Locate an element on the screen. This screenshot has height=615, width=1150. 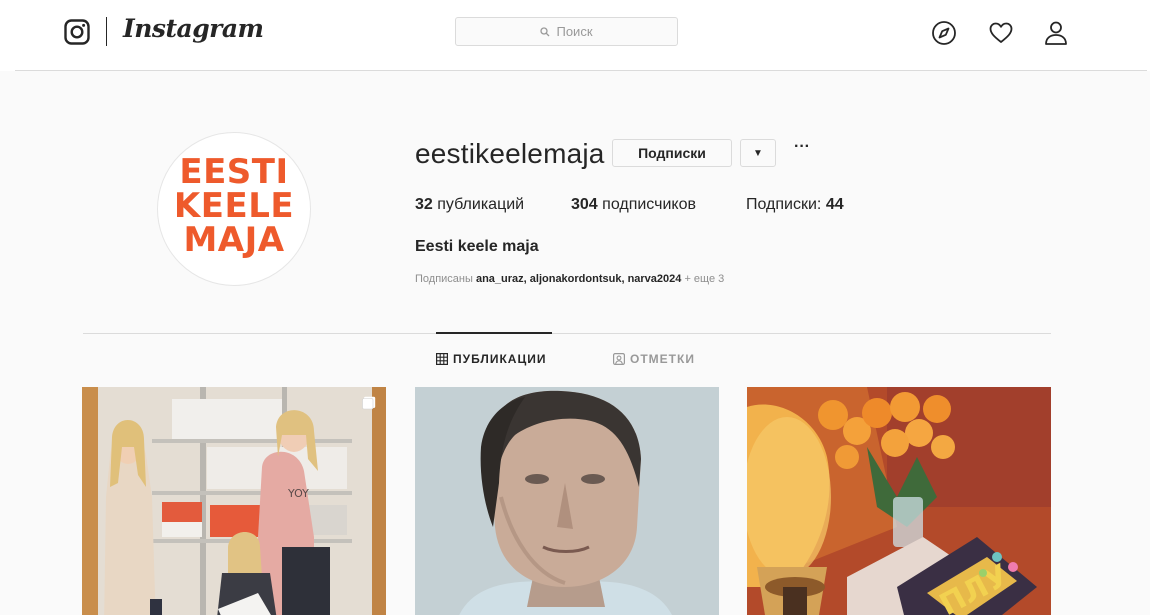
followers-count: 304 is located at coordinates (584, 204).